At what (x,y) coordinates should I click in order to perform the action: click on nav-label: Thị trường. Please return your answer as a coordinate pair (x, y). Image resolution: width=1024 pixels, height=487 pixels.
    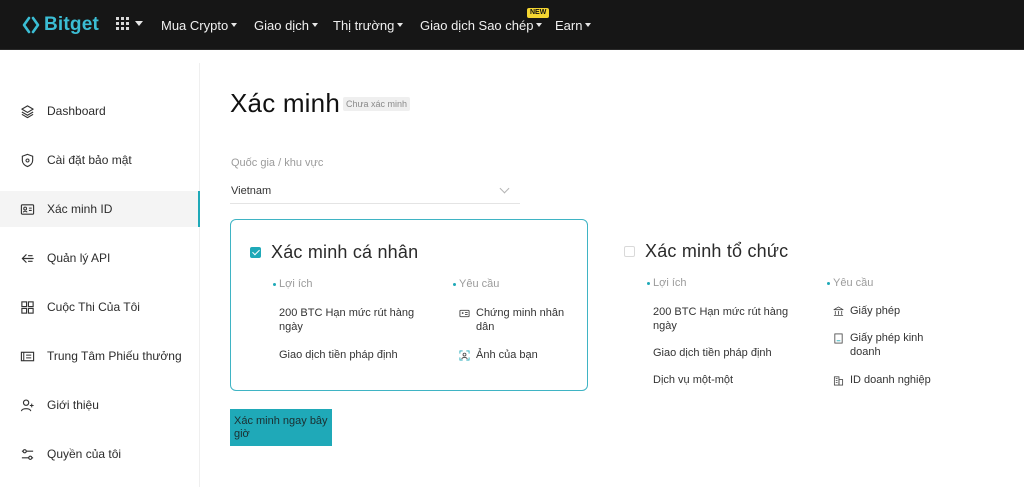
    Looking at the image, I should click on (364, 25).